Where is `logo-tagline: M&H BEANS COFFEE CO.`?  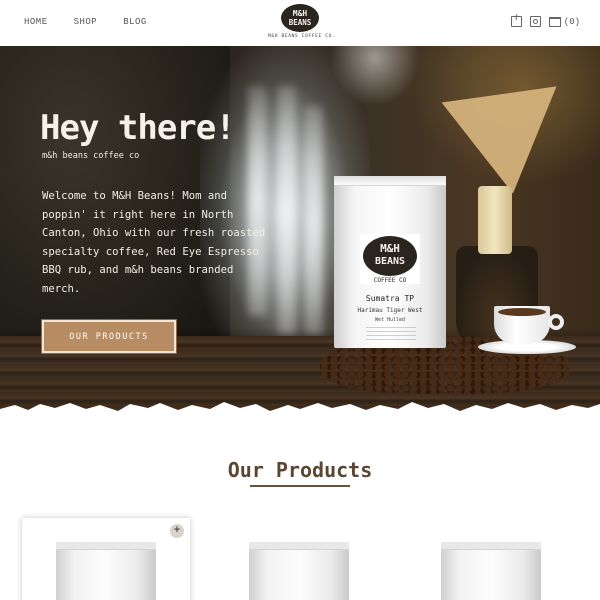 logo-tagline: M&H BEANS COFFEE CO. is located at coordinates (302, 36).